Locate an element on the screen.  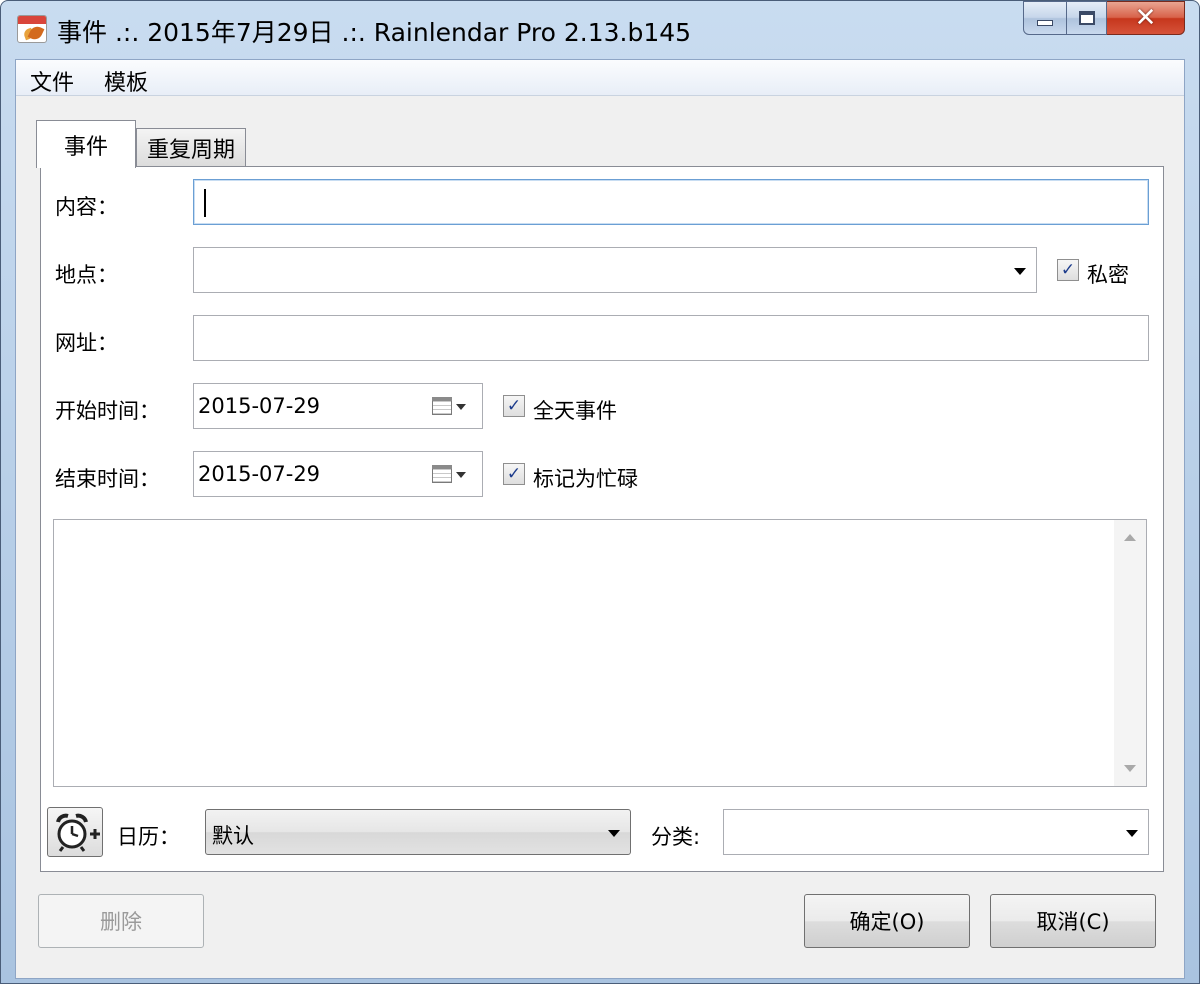
content-input is located at coordinates (671, 202).